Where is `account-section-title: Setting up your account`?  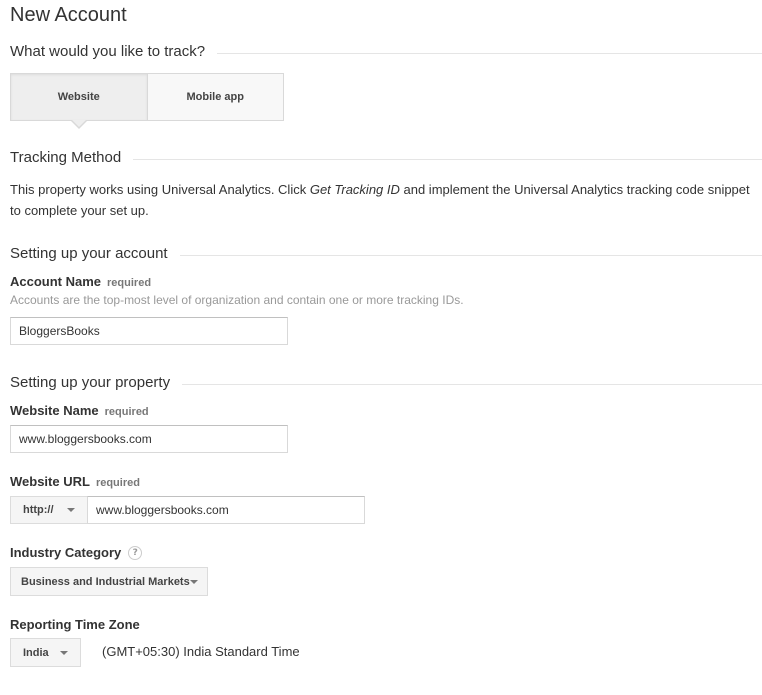
account-section-title: Setting up your account is located at coordinates (89, 253).